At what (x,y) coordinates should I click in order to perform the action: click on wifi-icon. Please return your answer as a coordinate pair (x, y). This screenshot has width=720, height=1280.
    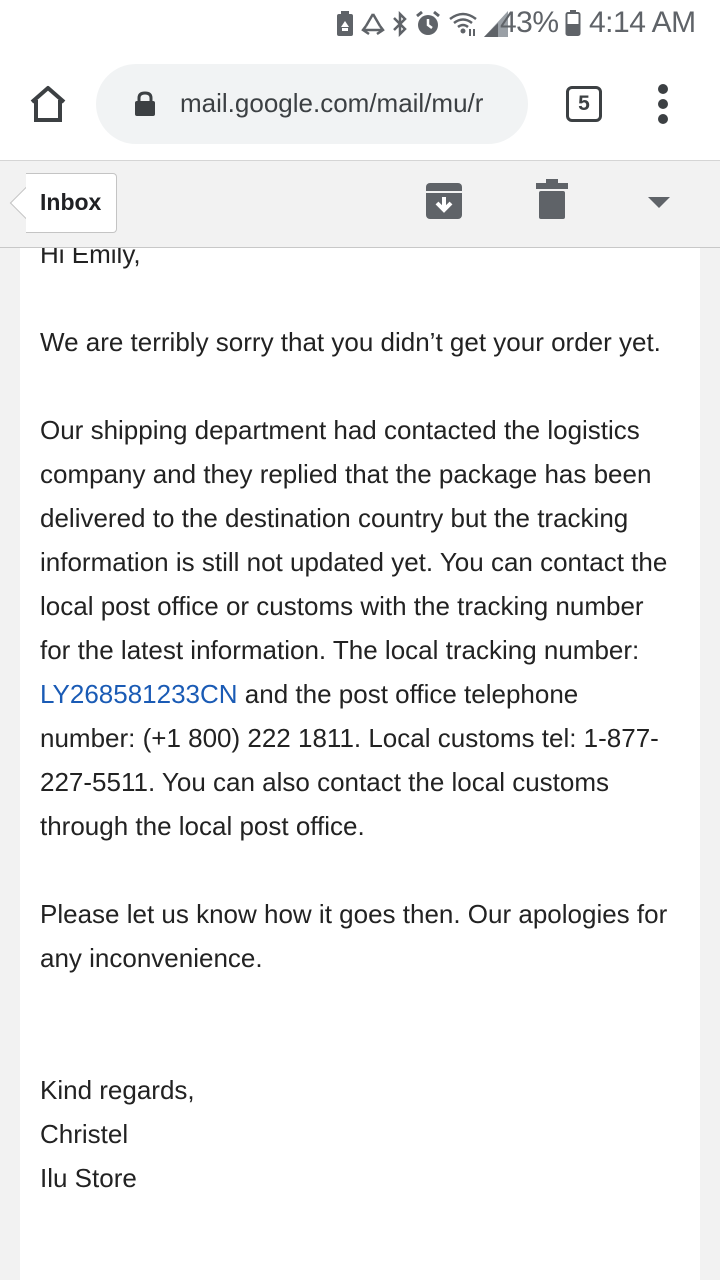
    Looking at the image, I should click on (463, 24).